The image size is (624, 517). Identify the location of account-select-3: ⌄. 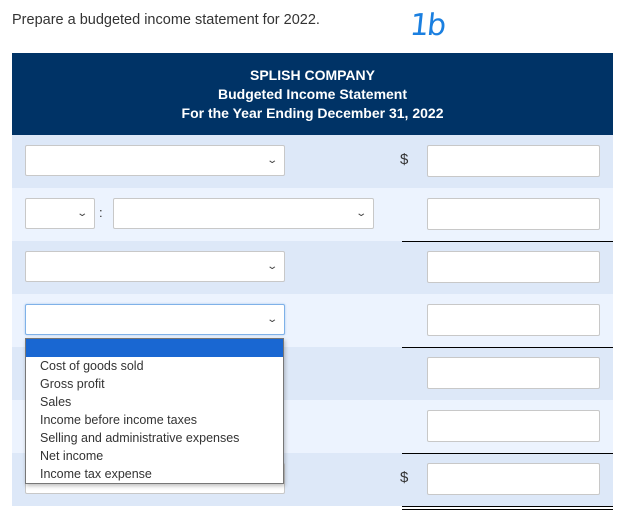
(155, 266).